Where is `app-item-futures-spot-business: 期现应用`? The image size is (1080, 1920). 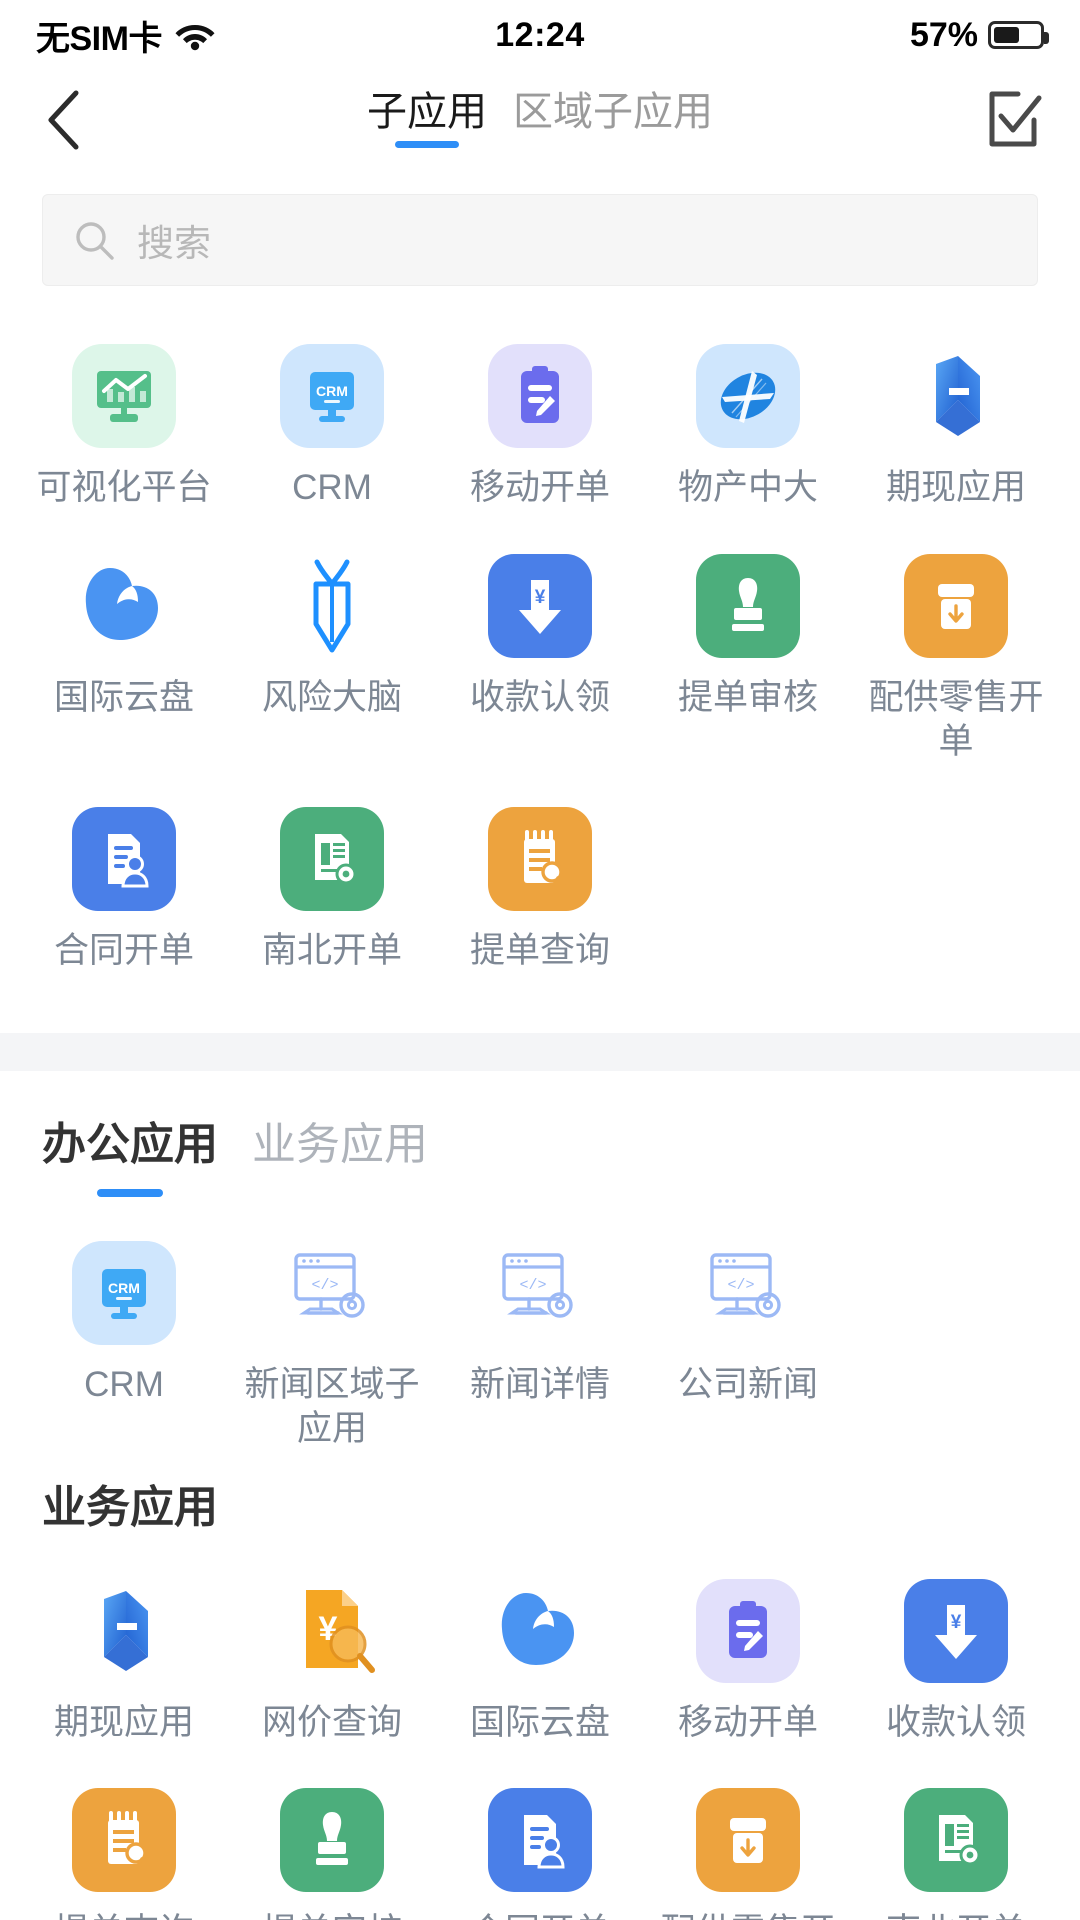
app-item-futures-spot-business: 期现应用 is located at coordinates (124, 1640).